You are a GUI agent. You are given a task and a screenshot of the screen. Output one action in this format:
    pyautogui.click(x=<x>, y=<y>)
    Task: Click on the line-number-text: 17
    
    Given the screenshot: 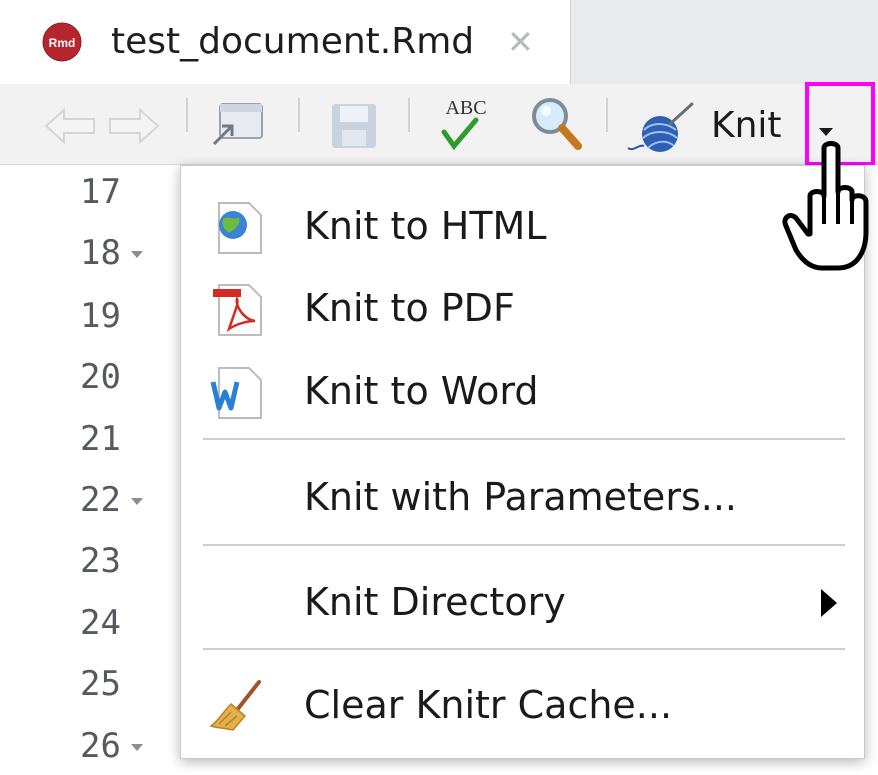 What is the action you would take?
    pyautogui.click(x=100, y=192)
    